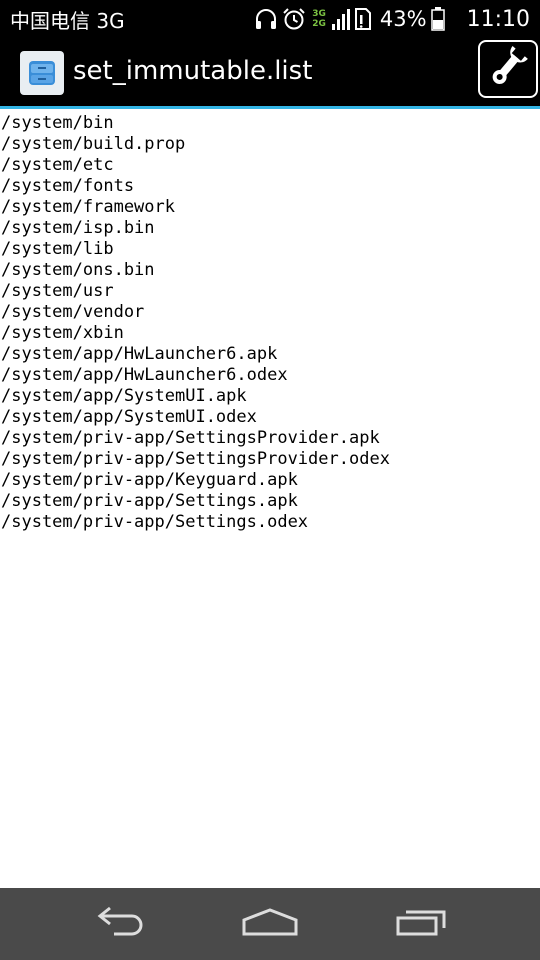 The width and height of the screenshot is (540, 960). Describe the element at coordinates (129, 417) in the screenshot. I see `list-item: /system/app/SystemUI.odex` at that location.